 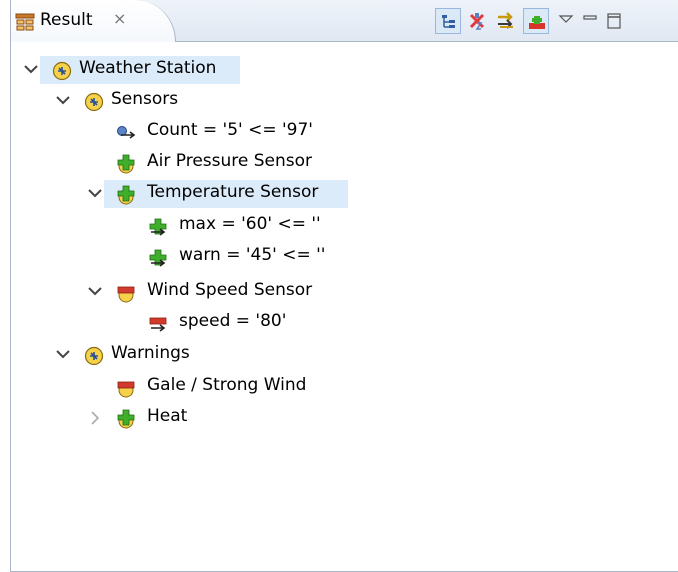 I want to click on tree-item-label: Gale / Strong Wind, so click(x=227, y=385).